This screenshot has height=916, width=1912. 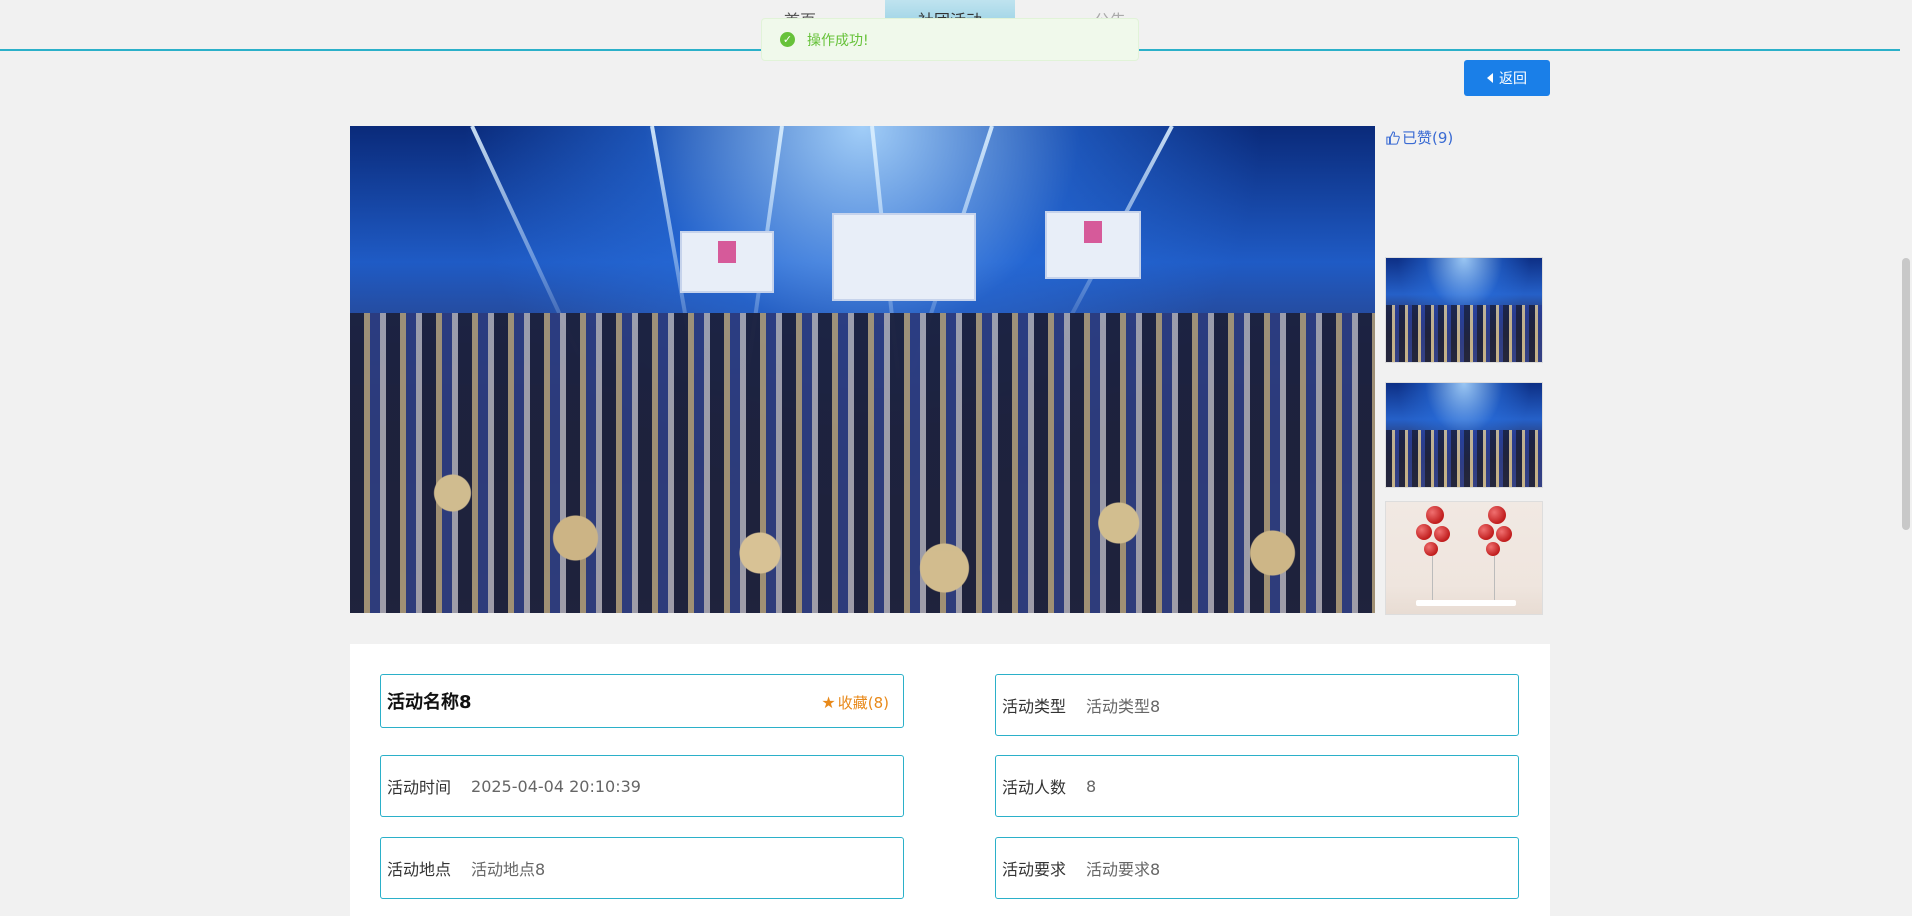 I want to click on activity-type-value: 活动类型8, so click(x=1123, y=706).